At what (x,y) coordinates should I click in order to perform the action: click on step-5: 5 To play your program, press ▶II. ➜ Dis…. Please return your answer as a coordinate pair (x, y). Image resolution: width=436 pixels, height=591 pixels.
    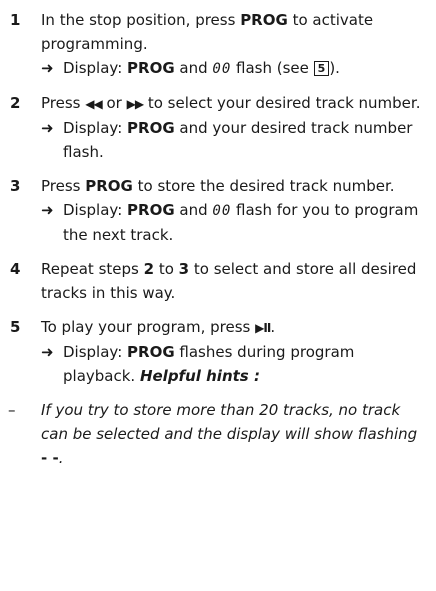
    Looking at the image, I should click on (218, 351).